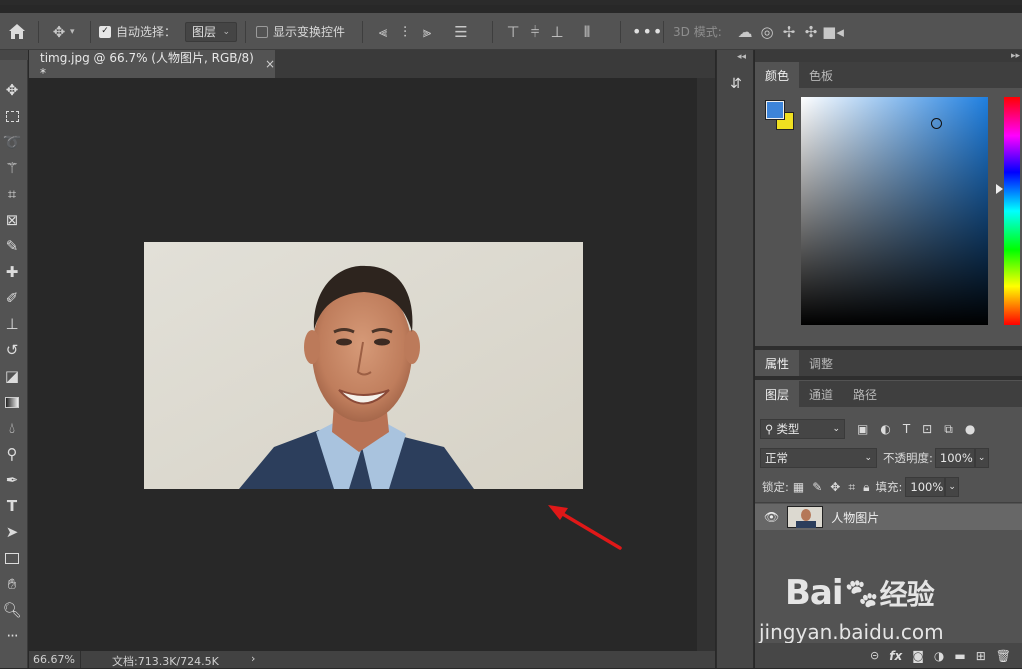  I want to click on adjustment-filter-icon: ◐, so click(885, 429).